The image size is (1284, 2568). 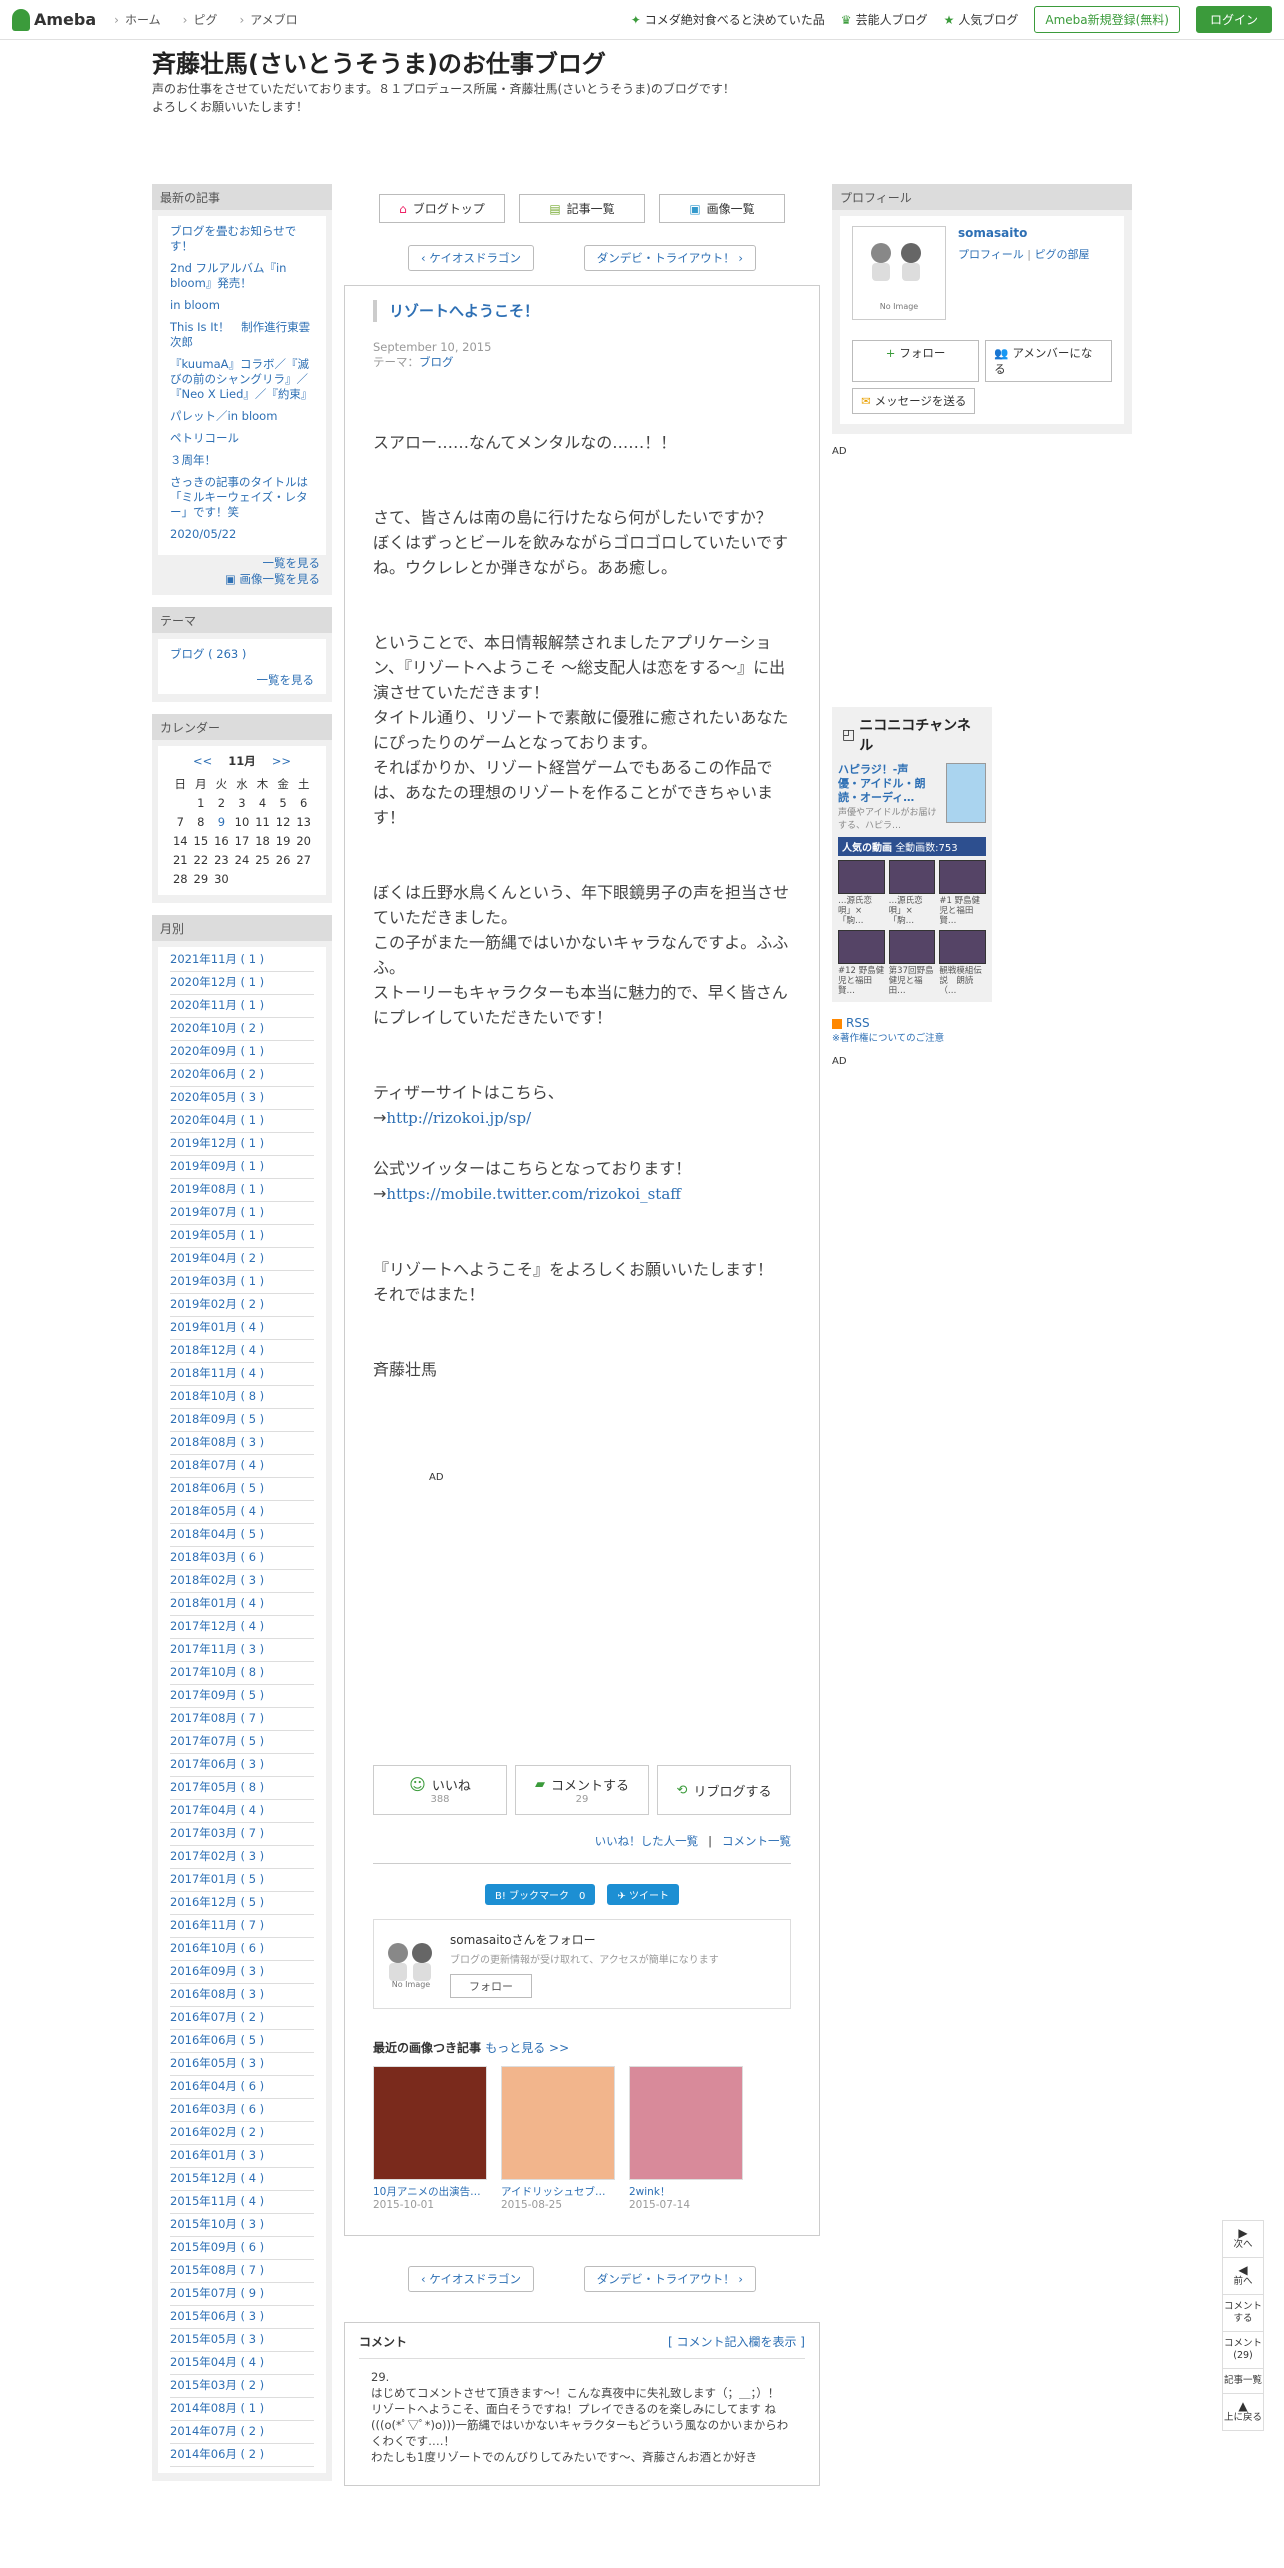 What do you see at coordinates (982, 1023) in the screenshot?
I see `rss-link: RSS` at bounding box center [982, 1023].